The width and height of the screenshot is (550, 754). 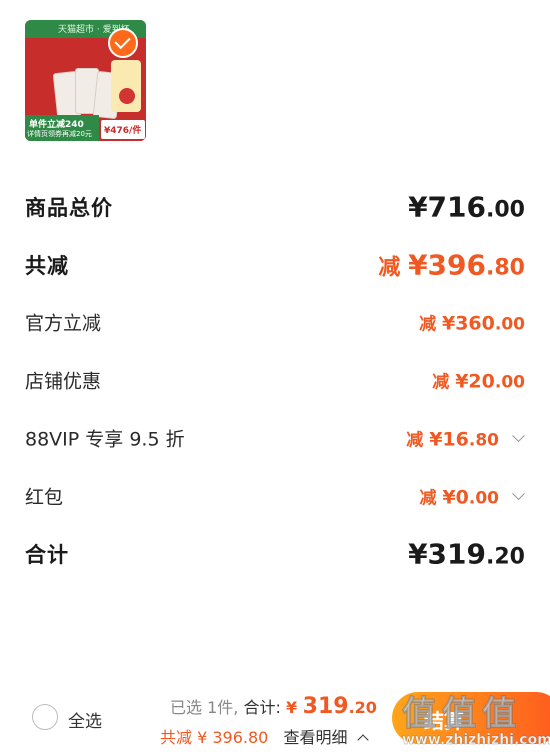 I want to click on tmall-cat-icon, so click(x=127, y=96).